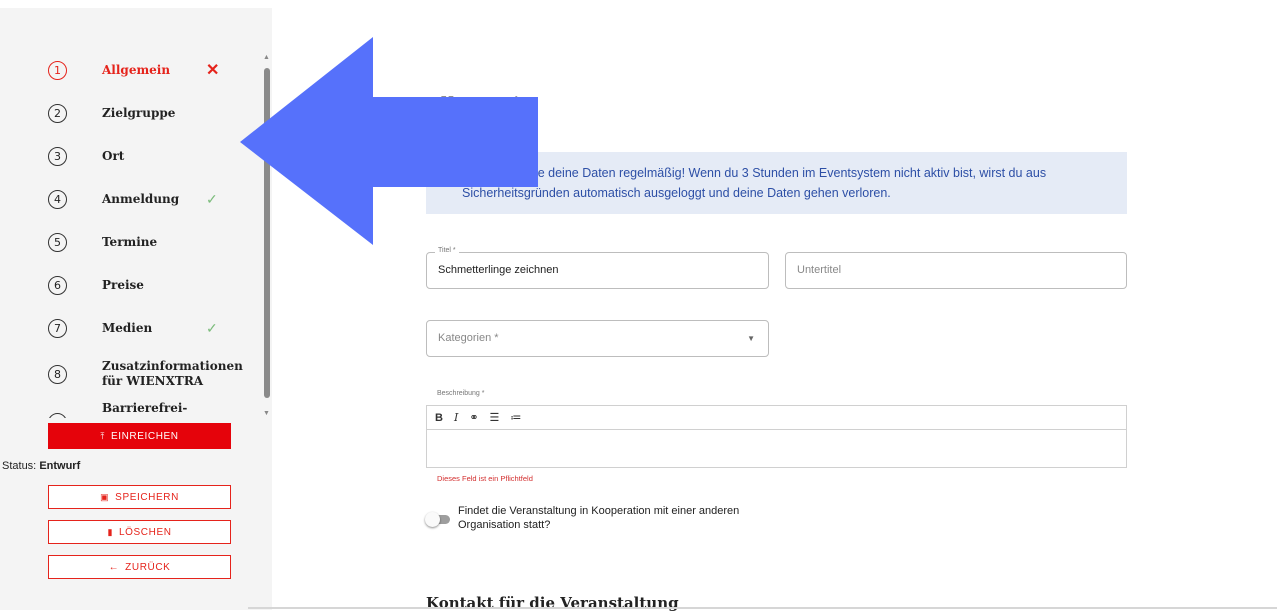 This screenshot has width=1277, height=612. Describe the element at coordinates (148, 567) in the screenshot. I see `back-label: ZURÜCK` at that location.